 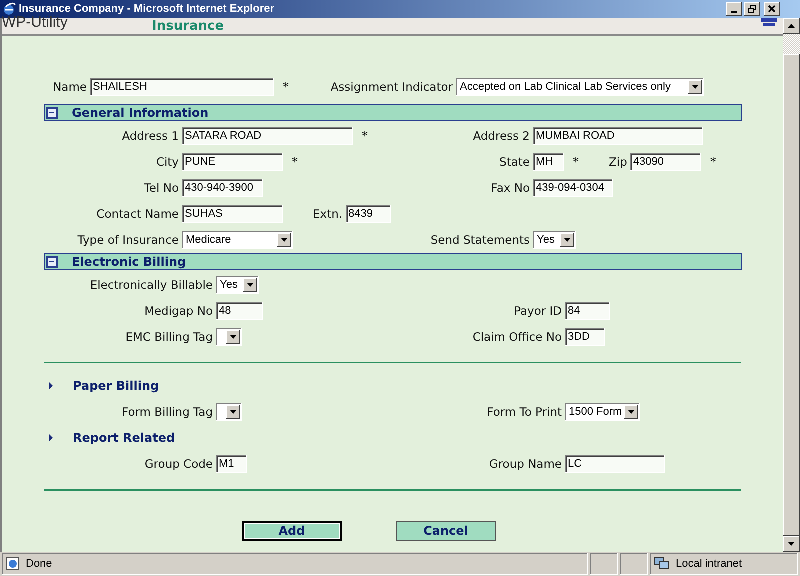 I want to click on text-field: 3DD, so click(x=585, y=337).